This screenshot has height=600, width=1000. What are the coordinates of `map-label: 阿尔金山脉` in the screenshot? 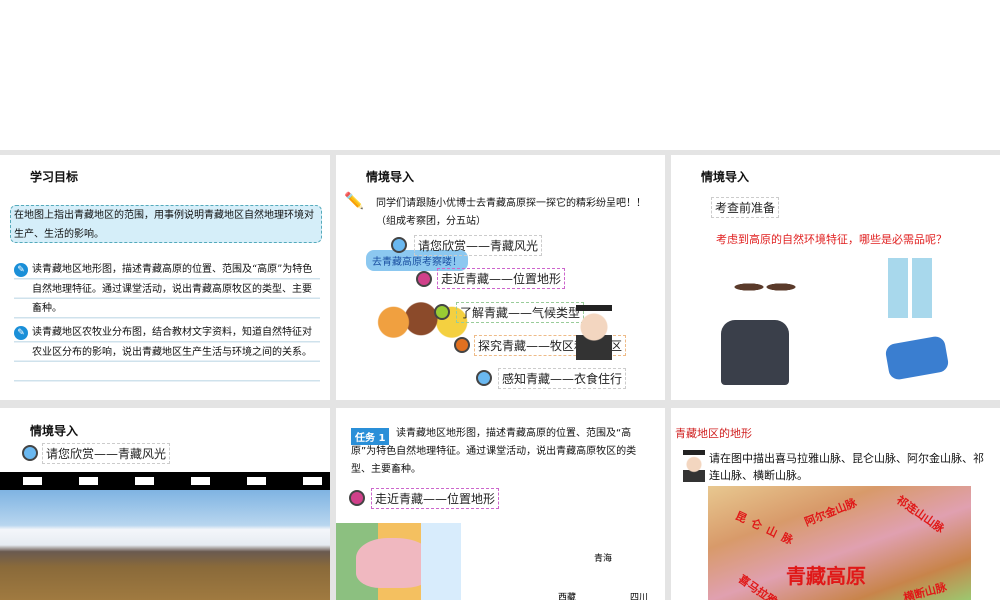 It's located at (830, 512).